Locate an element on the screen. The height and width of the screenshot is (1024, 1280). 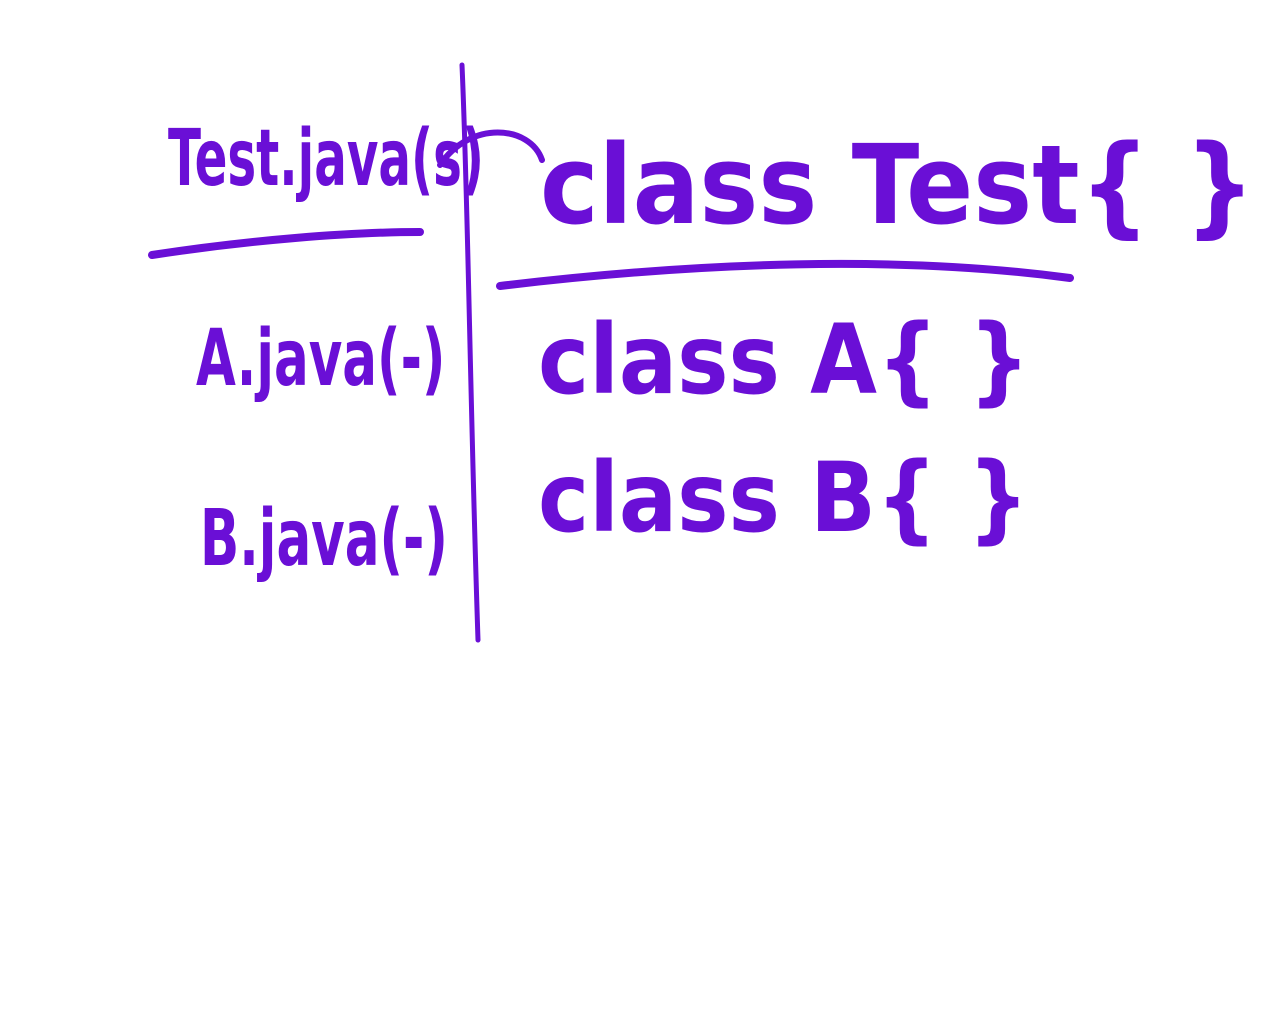
class-b-declaration: class B{ } is located at coordinates (784, 498).